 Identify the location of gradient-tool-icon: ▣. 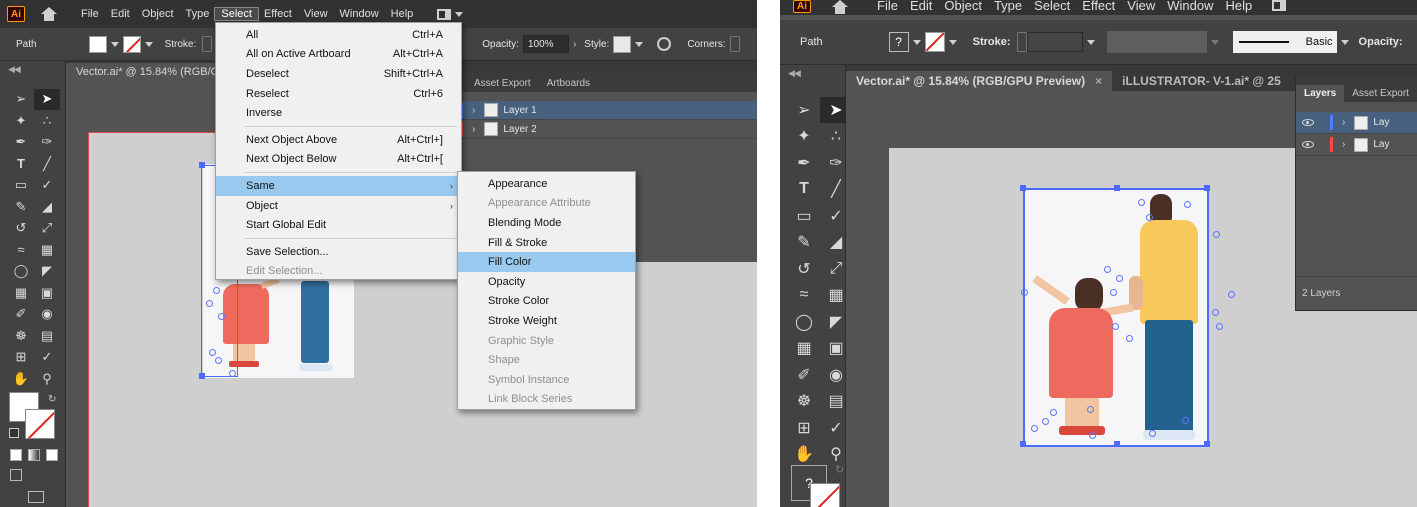
(47, 293).